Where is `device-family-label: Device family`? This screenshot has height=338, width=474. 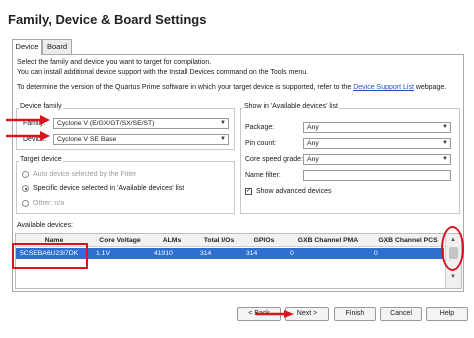 device-family-label: Device family is located at coordinates (41, 106).